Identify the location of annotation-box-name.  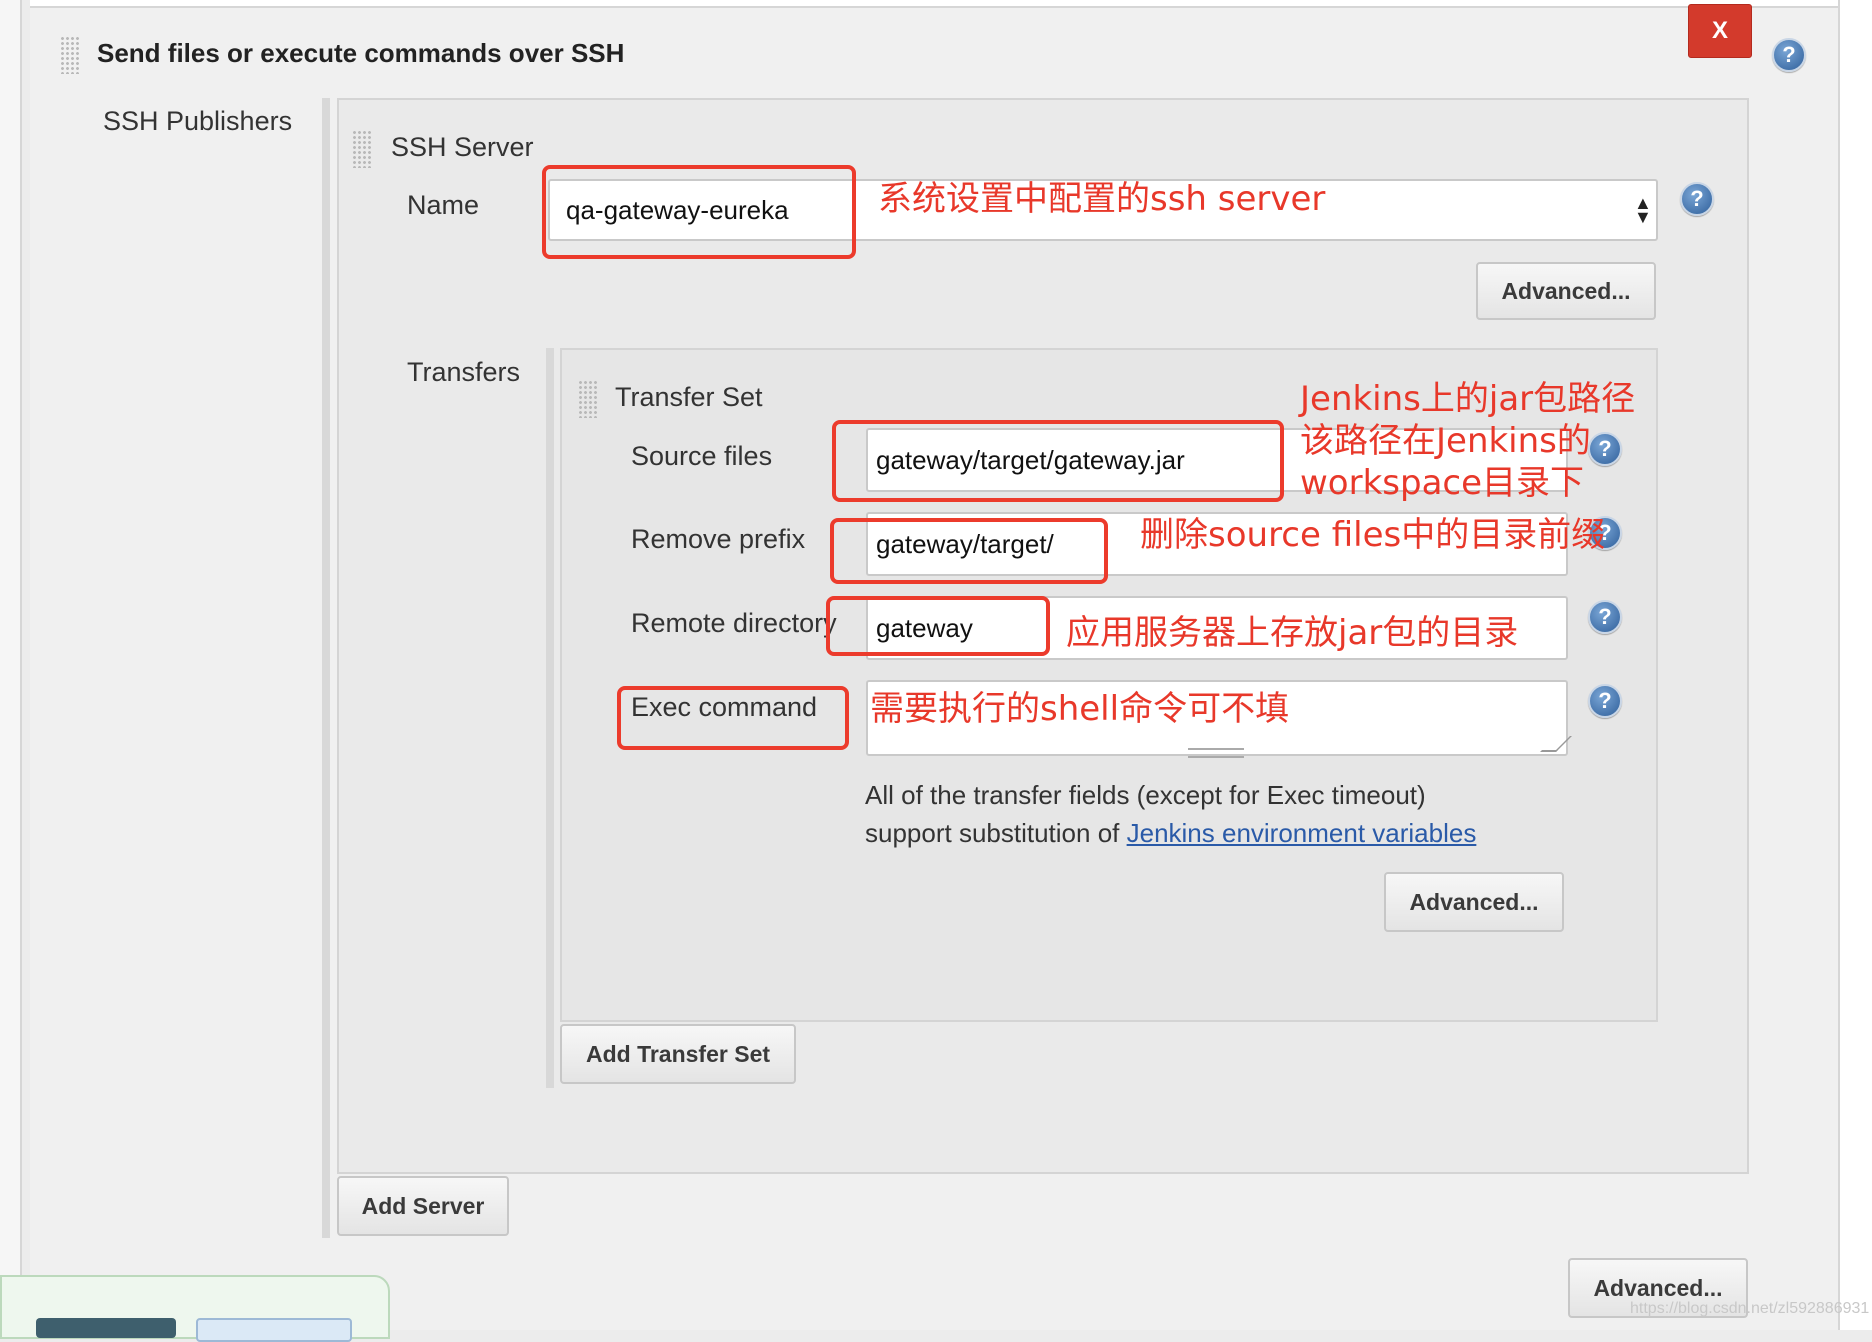
(699, 212).